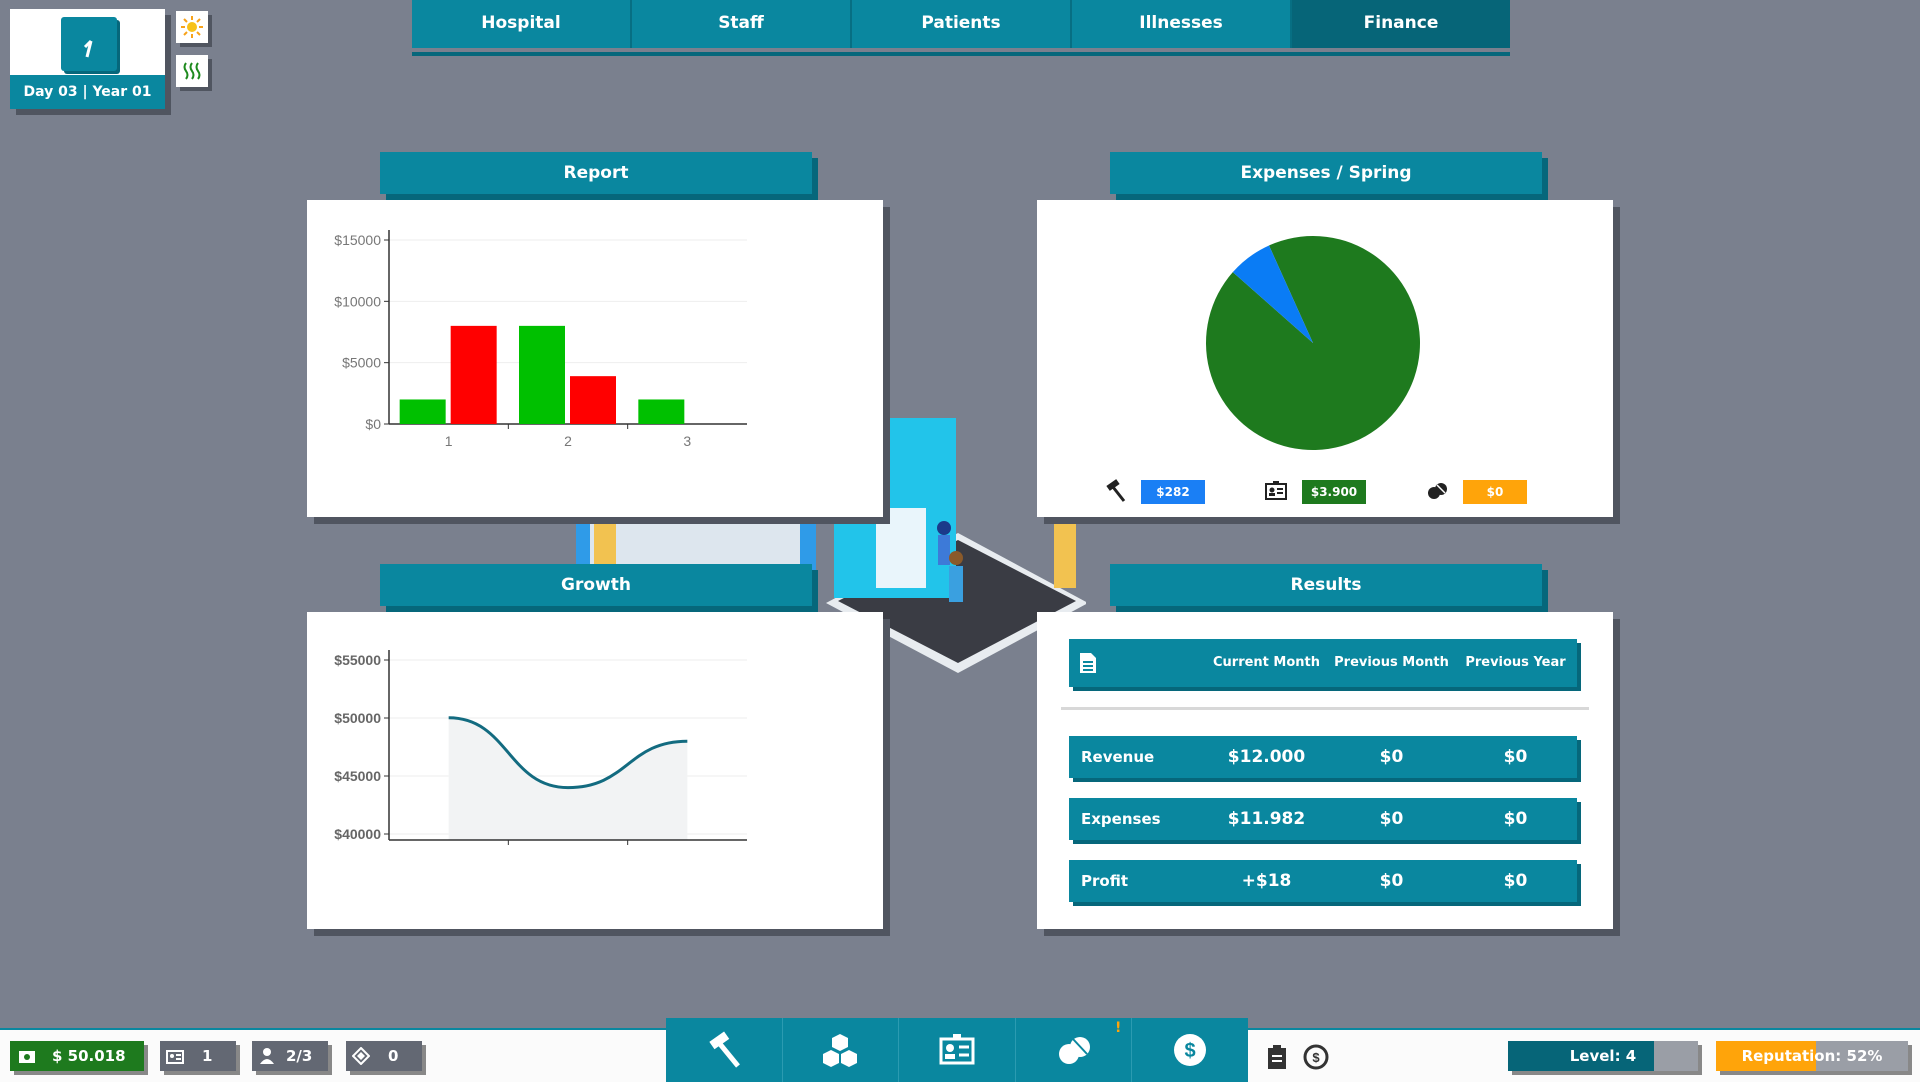 The image size is (1920, 1082). I want to click on legend-medicine-value: $0, so click(1495, 492).